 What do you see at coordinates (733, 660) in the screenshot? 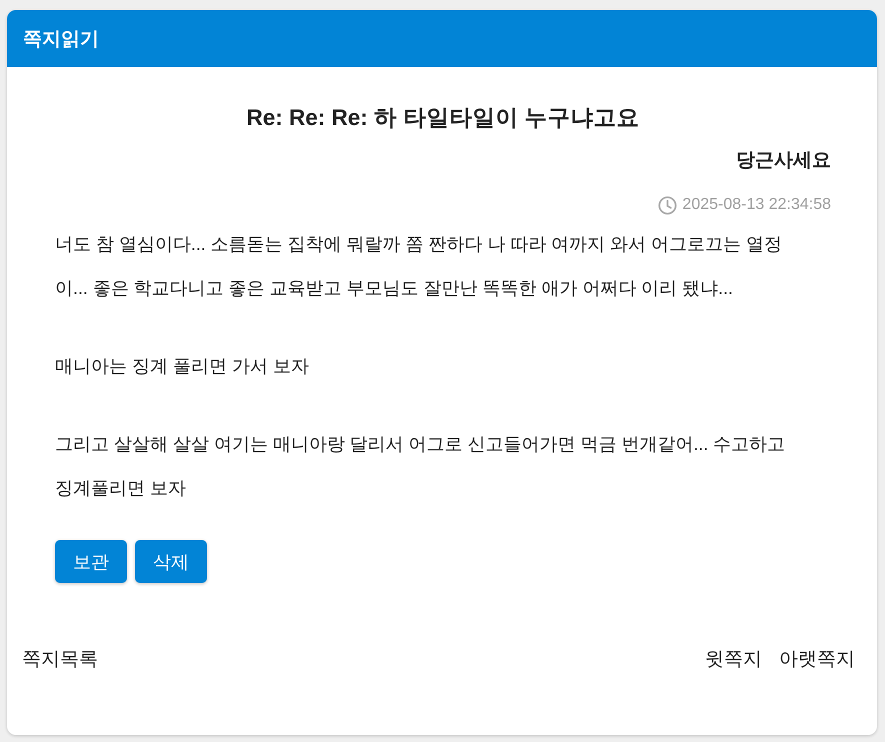
I see `previous-message-link: 윗쪽지` at bounding box center [733, 660].